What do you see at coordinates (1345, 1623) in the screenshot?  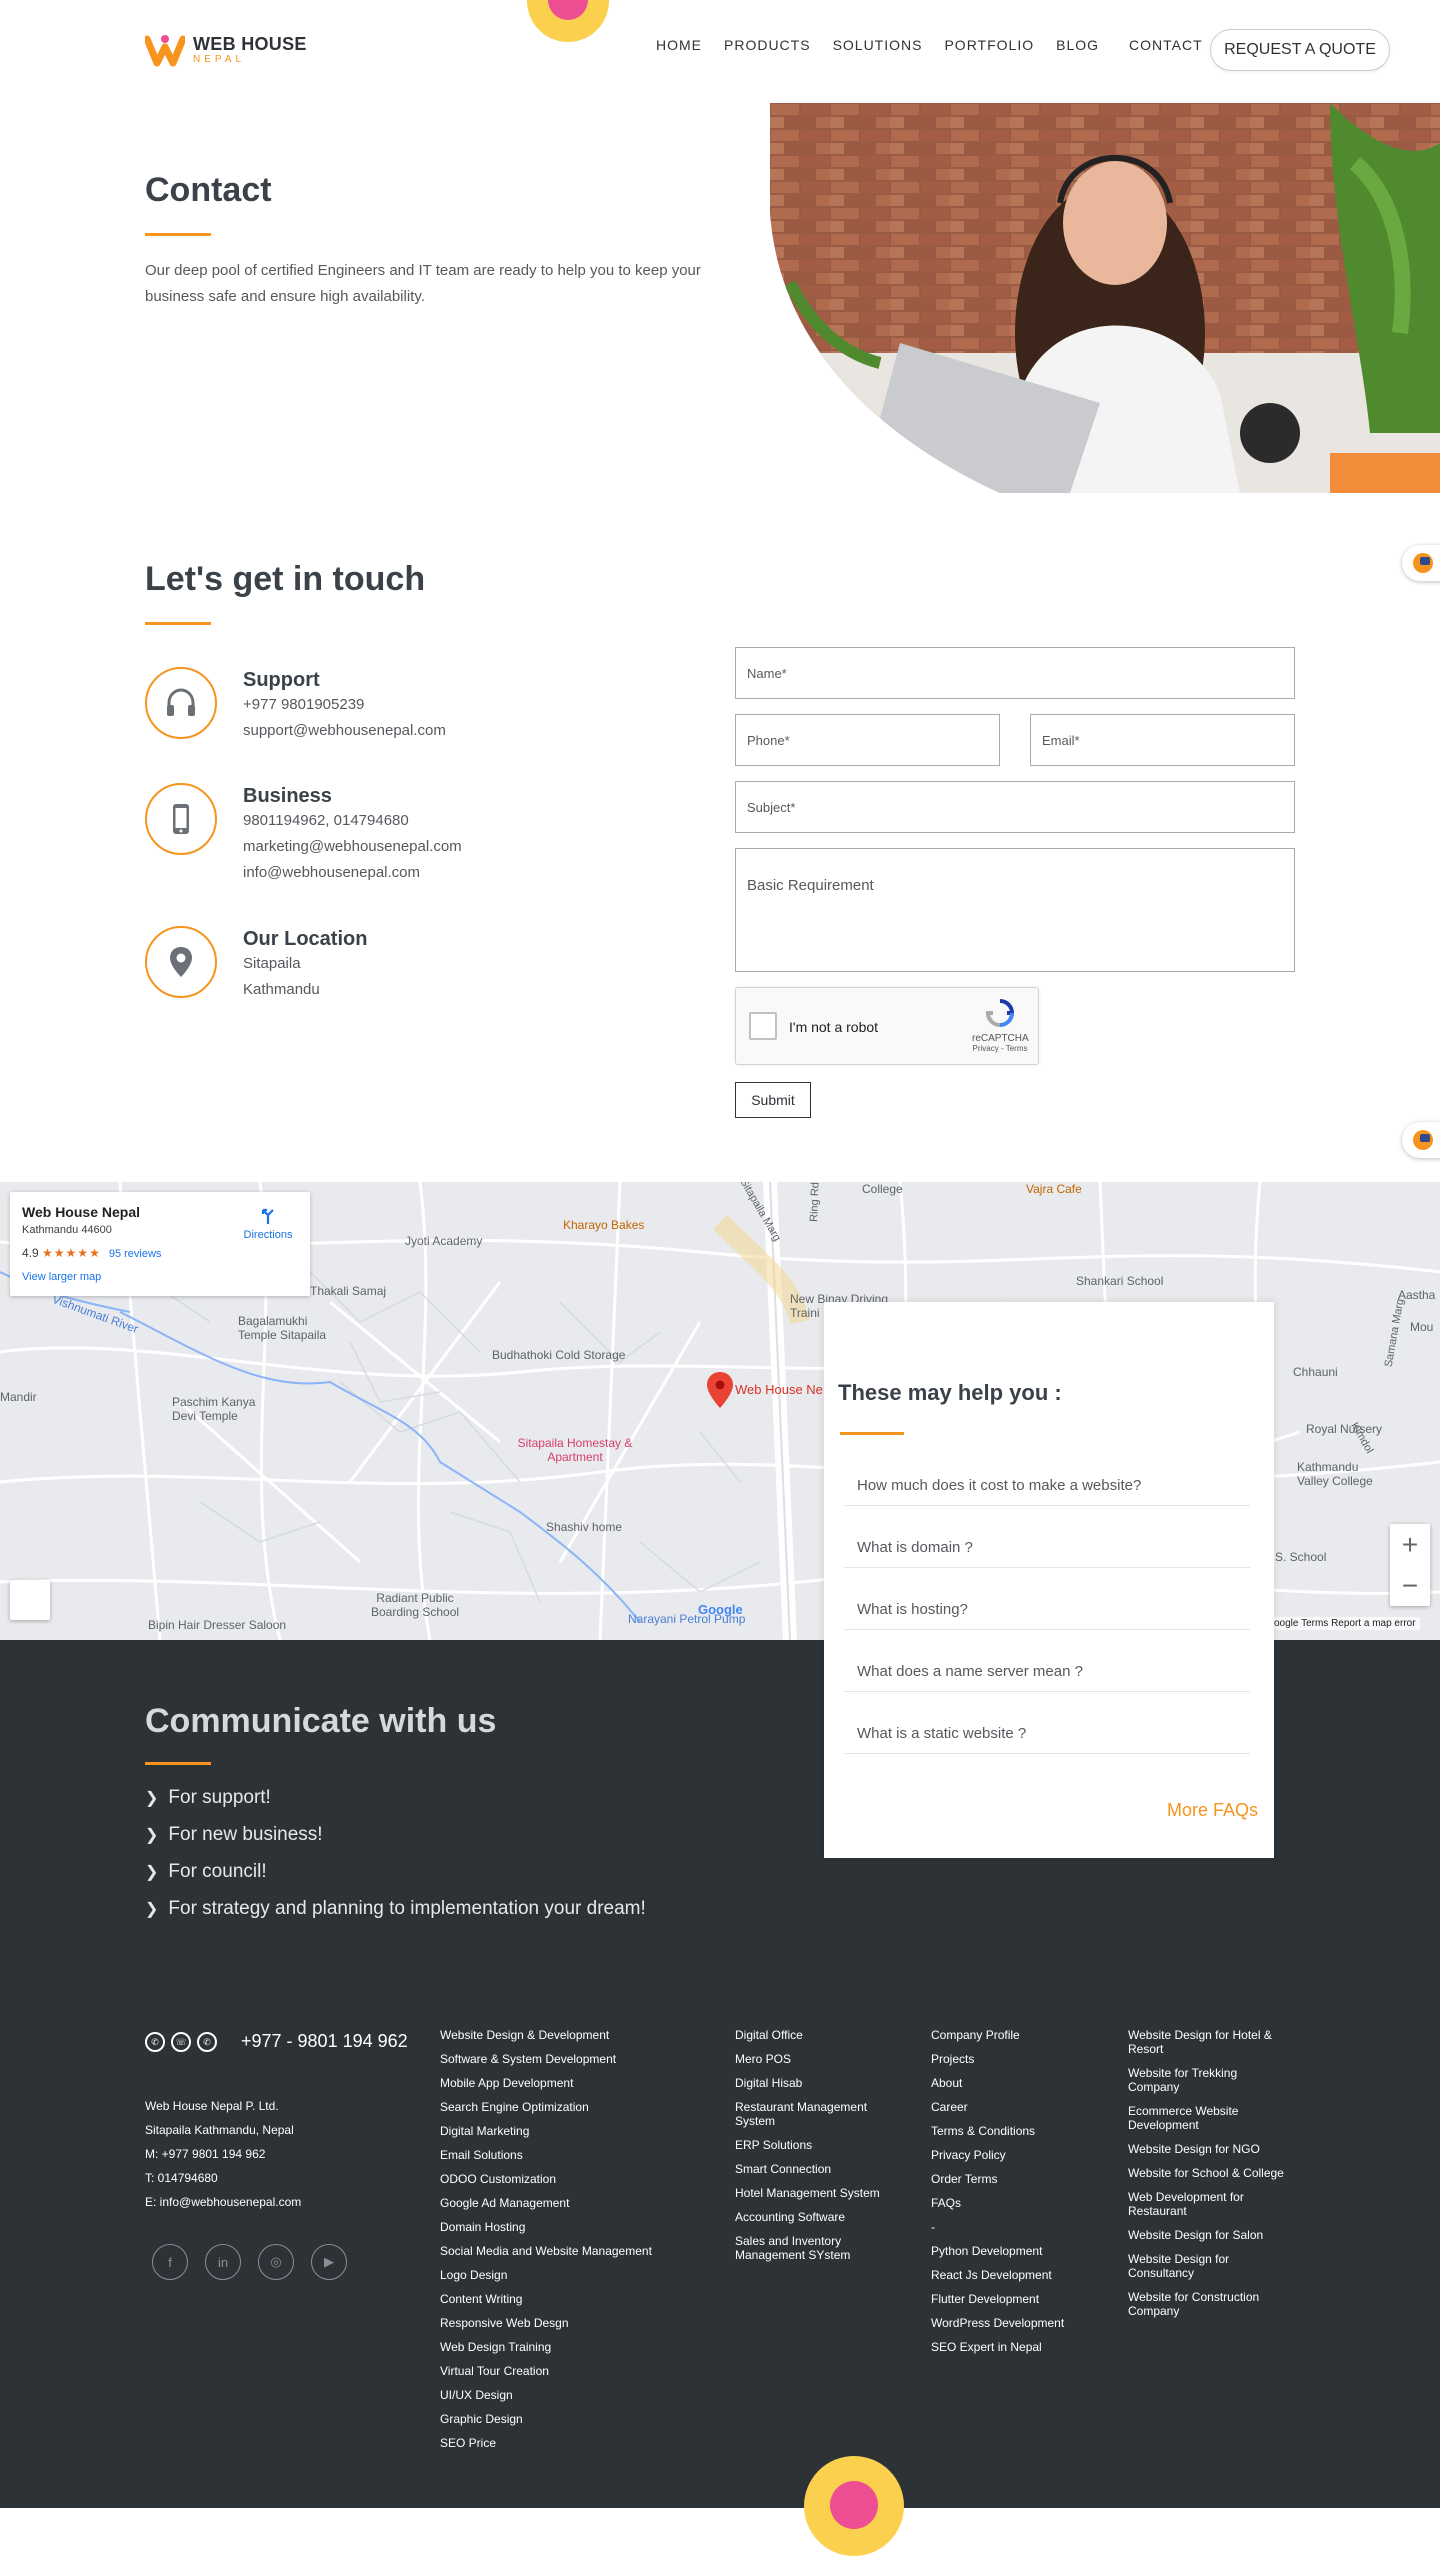 I see `map-attribution: oogle Terms Report a map error` at bounding box center [1345, 1623].